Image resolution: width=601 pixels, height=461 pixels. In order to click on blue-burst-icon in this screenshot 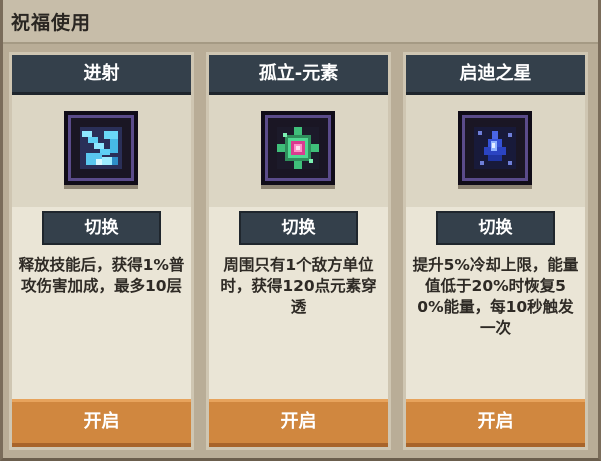, I will do `click(101, 148)`.